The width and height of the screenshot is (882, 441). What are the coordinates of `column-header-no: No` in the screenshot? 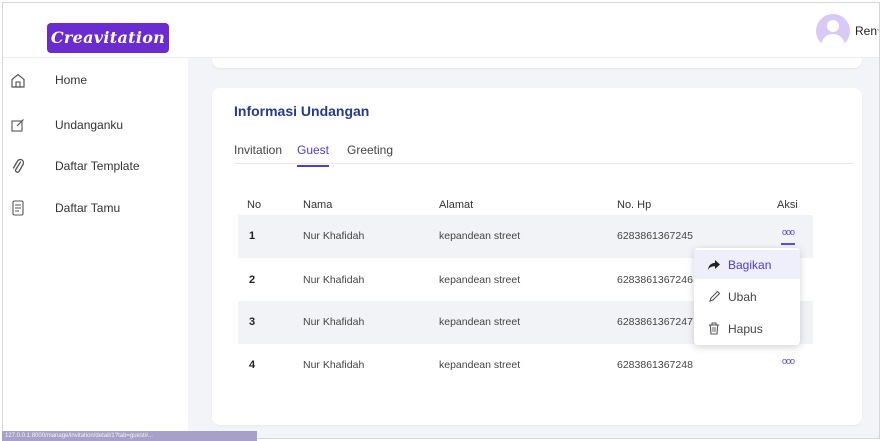 It's located at (254, 205).